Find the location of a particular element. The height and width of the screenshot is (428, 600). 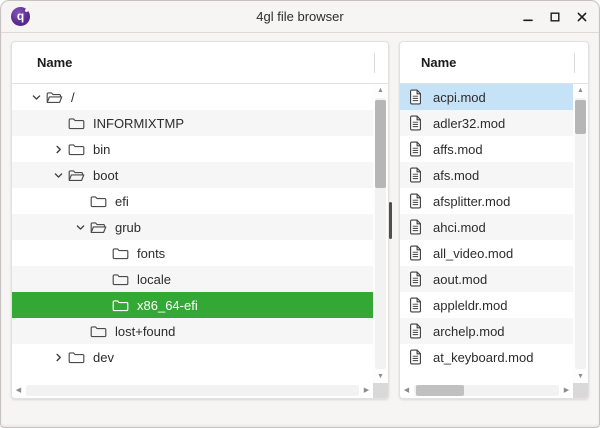

maximize-icon is located at coordinates (554, 16).